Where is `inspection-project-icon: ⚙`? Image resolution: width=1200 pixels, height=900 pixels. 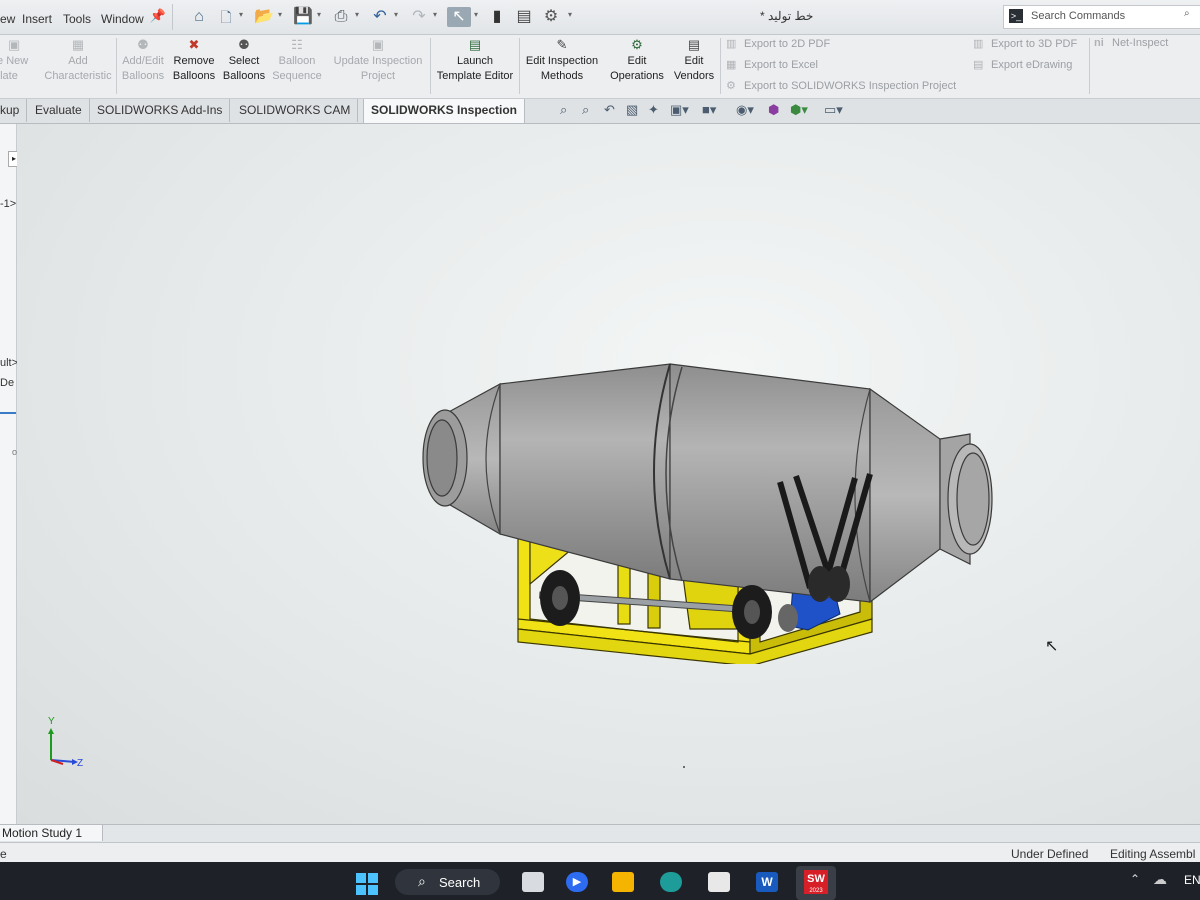 inspection-project-icon: ⚙ is located at coordinates (731, 86).